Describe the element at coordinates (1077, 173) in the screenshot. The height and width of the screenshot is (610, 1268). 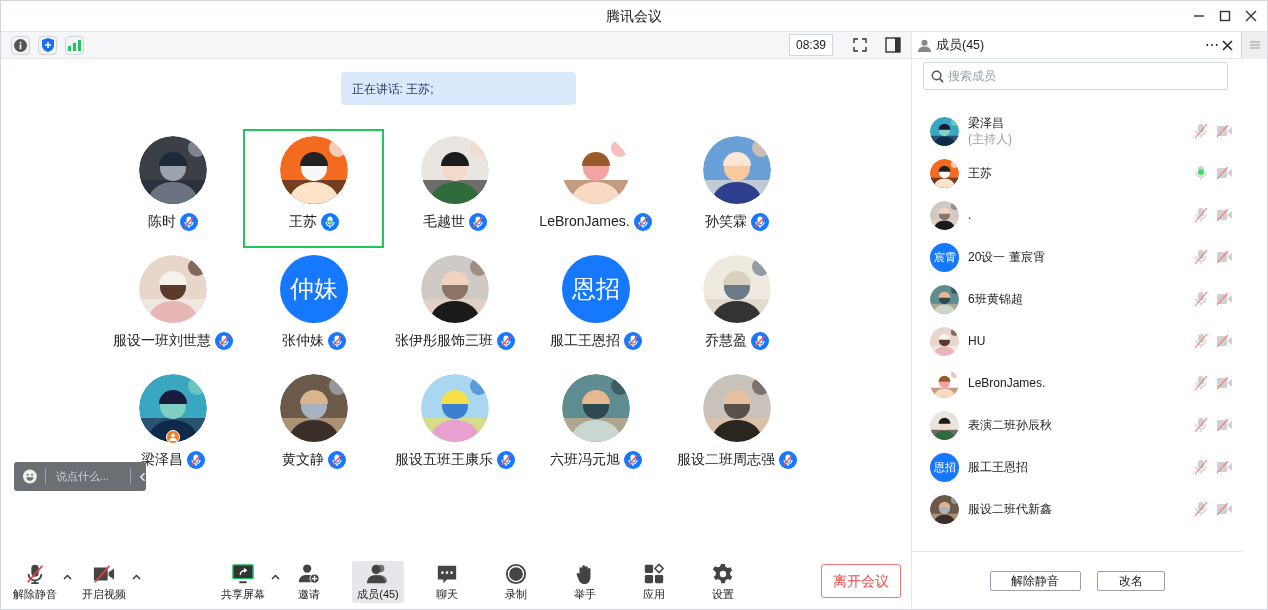
I see `member-row: 王苏` at that location.